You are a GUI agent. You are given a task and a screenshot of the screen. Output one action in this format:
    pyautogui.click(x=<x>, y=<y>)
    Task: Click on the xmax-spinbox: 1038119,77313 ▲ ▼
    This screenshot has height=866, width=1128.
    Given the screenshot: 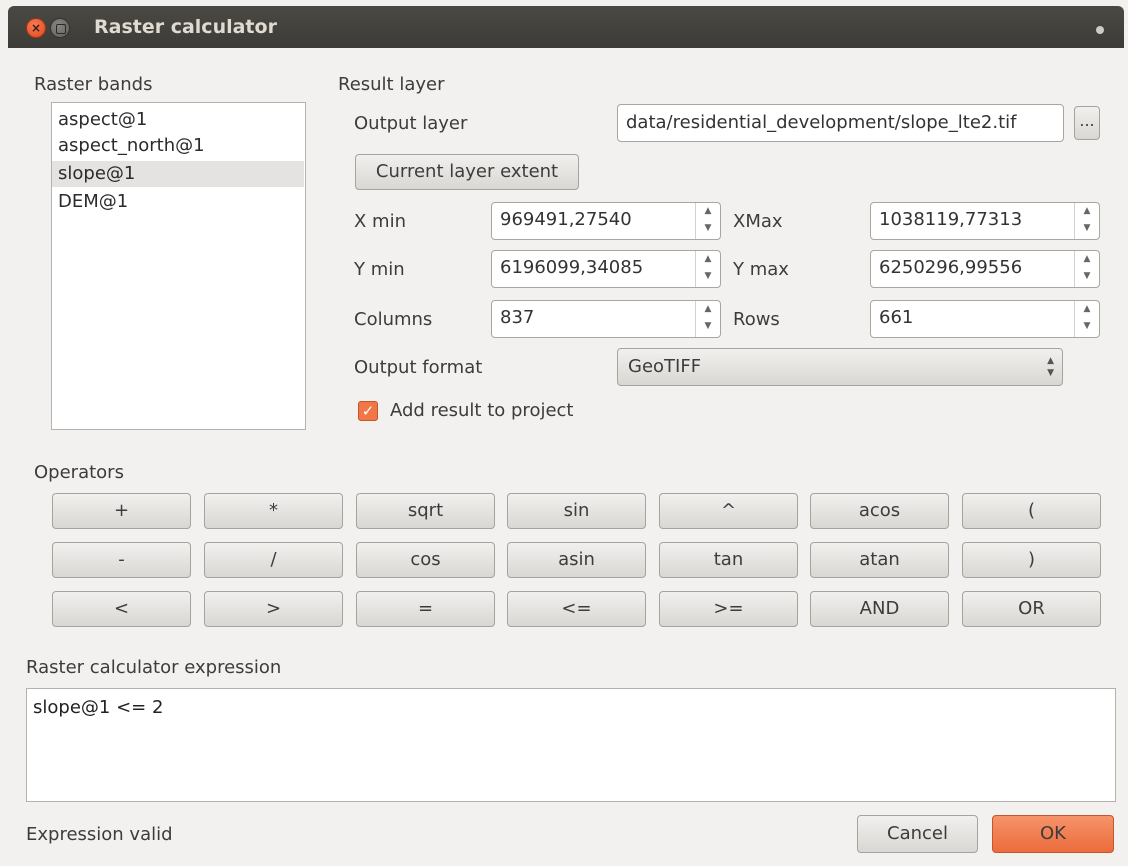 What is the action you would take?
    pyautogui.click(x=985, y=221)
    